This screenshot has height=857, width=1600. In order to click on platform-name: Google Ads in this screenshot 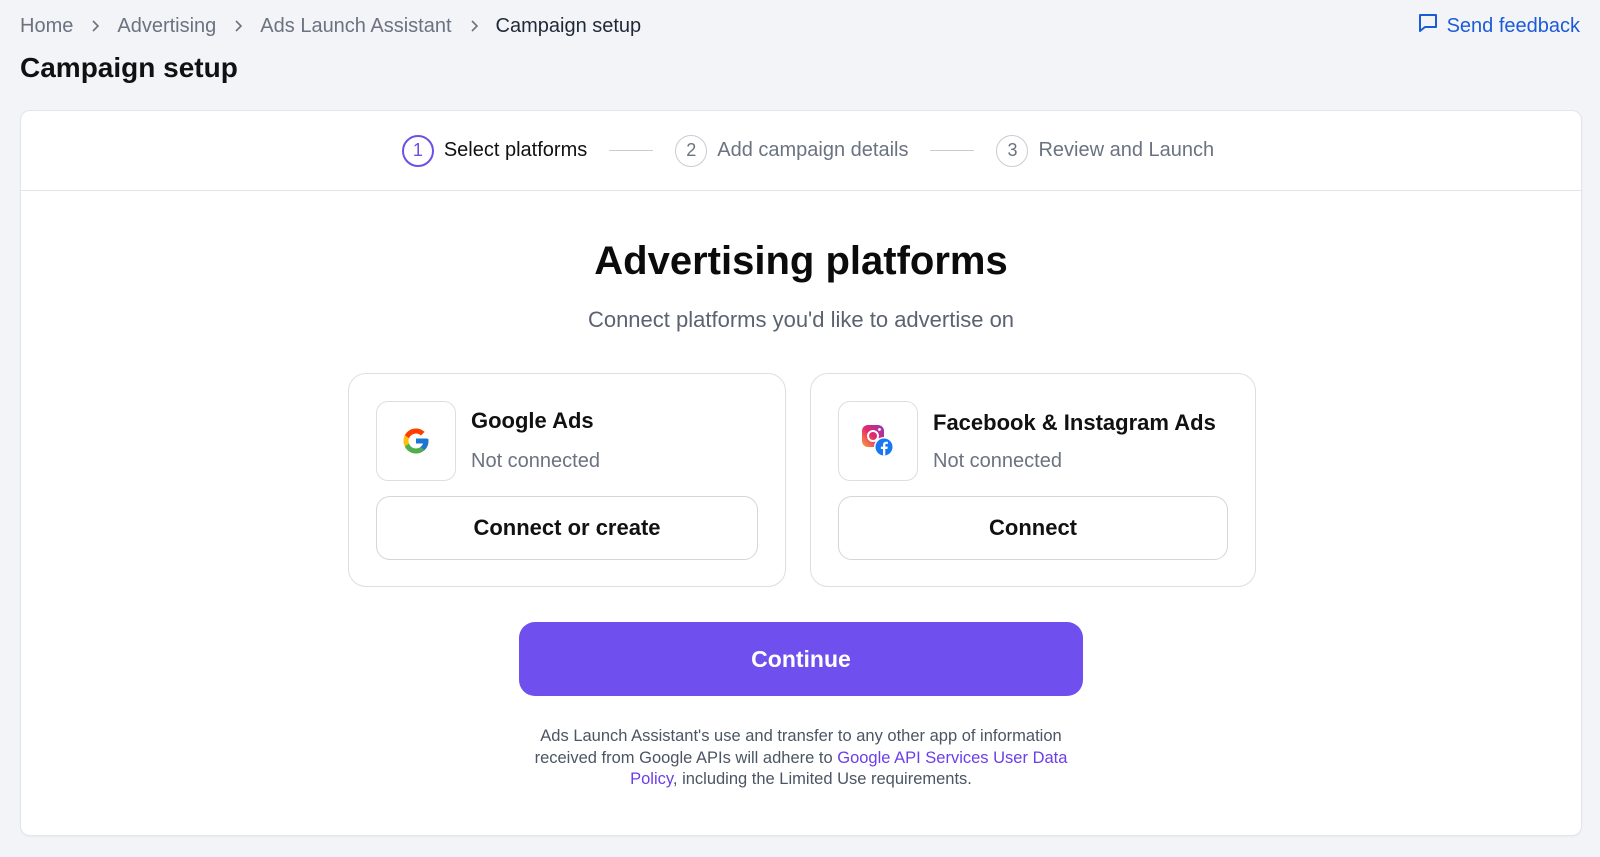, I will do `click(532, 420)`.